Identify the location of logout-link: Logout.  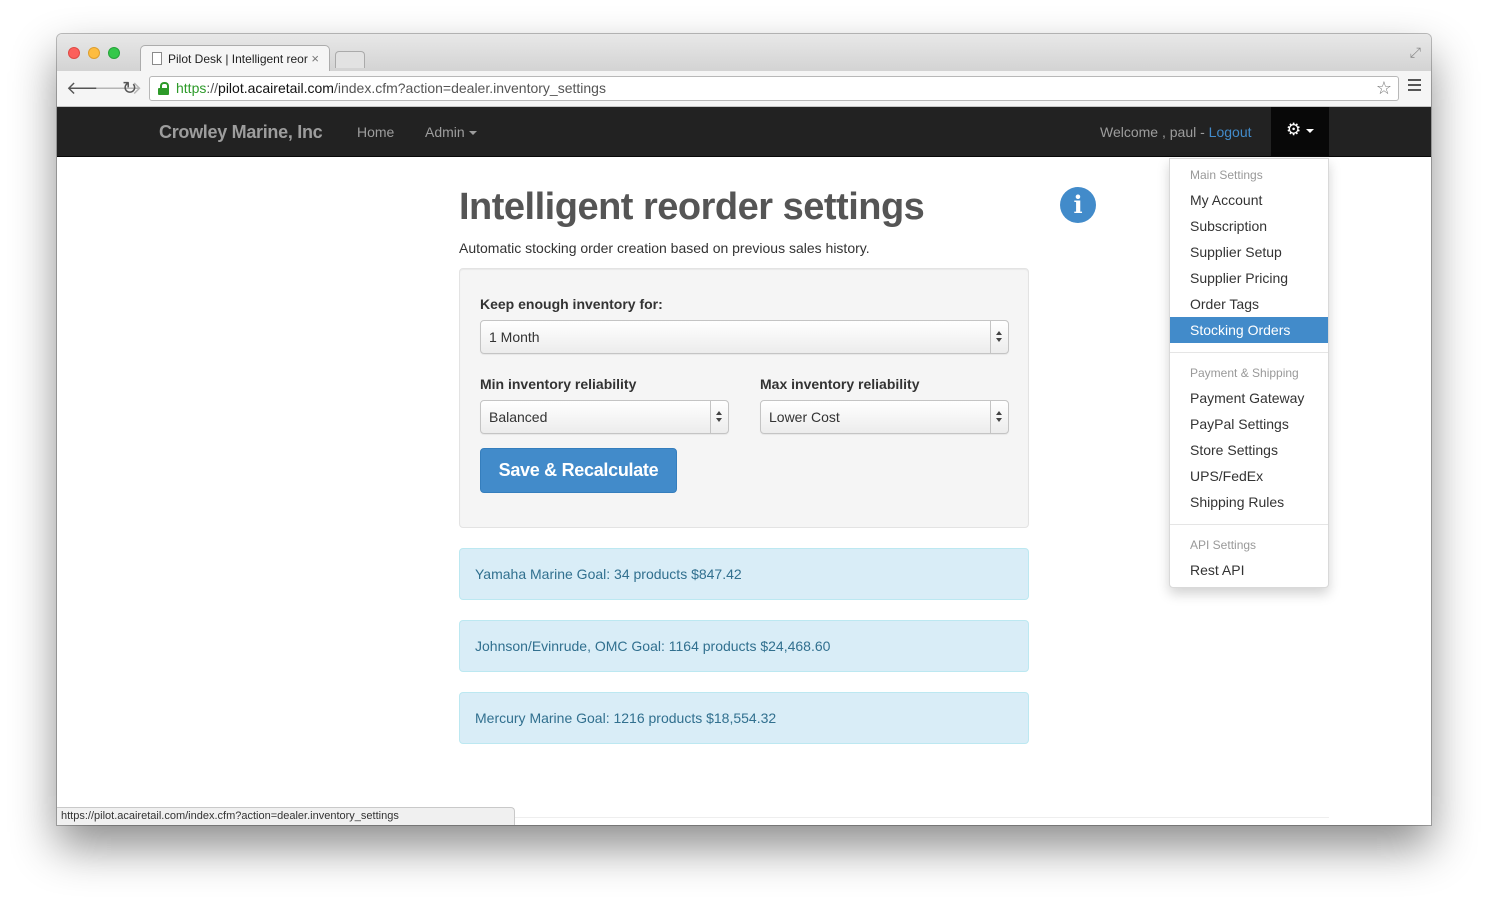
(1230, 132).